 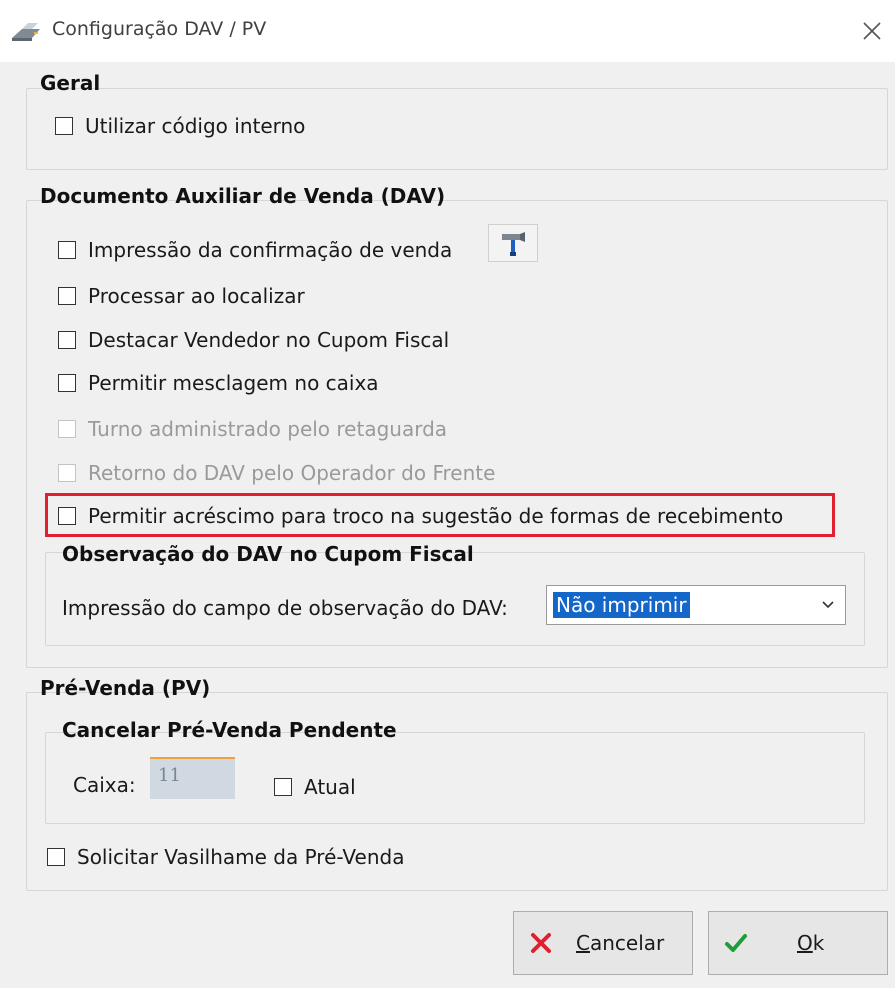 What do you see at coordinates (828, 605) in the screenshot?
I see `chevron-down-icon` at bounding box center [828, 605].